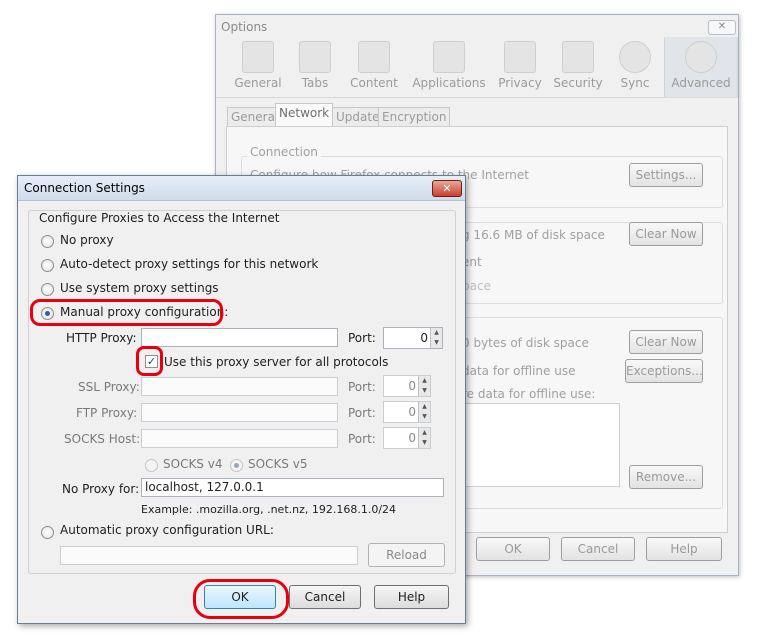 The width and height of the screenshot is (761, 635). Describe the element at coordinates (255, 117) in the screenshot. I see `tab-general: General` at that location.